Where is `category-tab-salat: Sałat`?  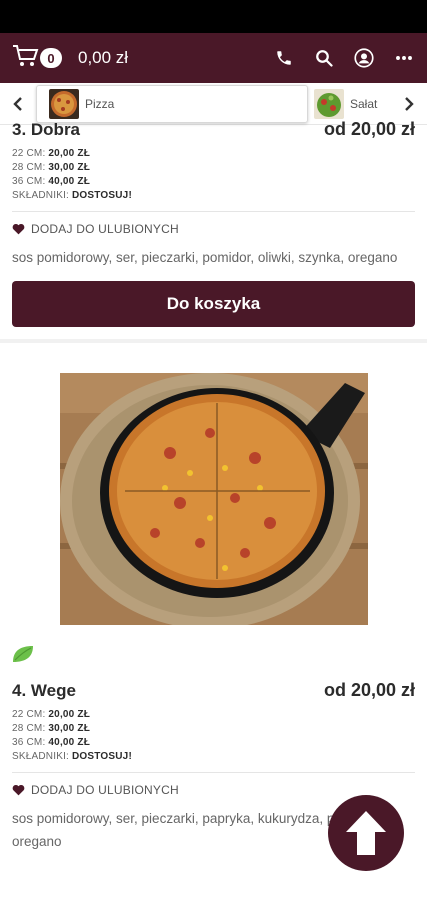
category-tab-salat: Sałat is located at coordinates (345, 104).